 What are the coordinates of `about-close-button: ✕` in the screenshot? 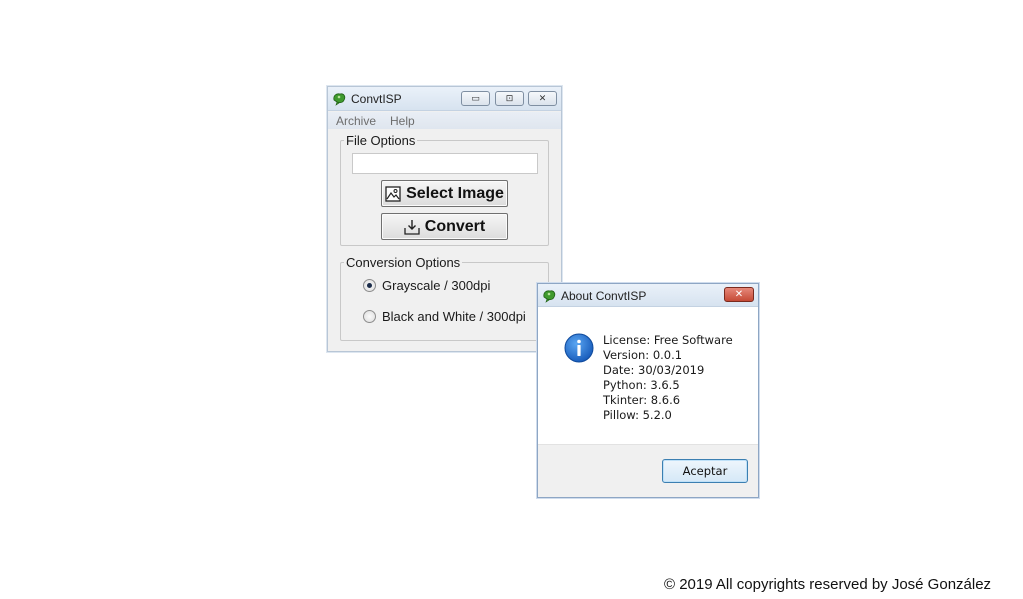 It's located at (739, 294).